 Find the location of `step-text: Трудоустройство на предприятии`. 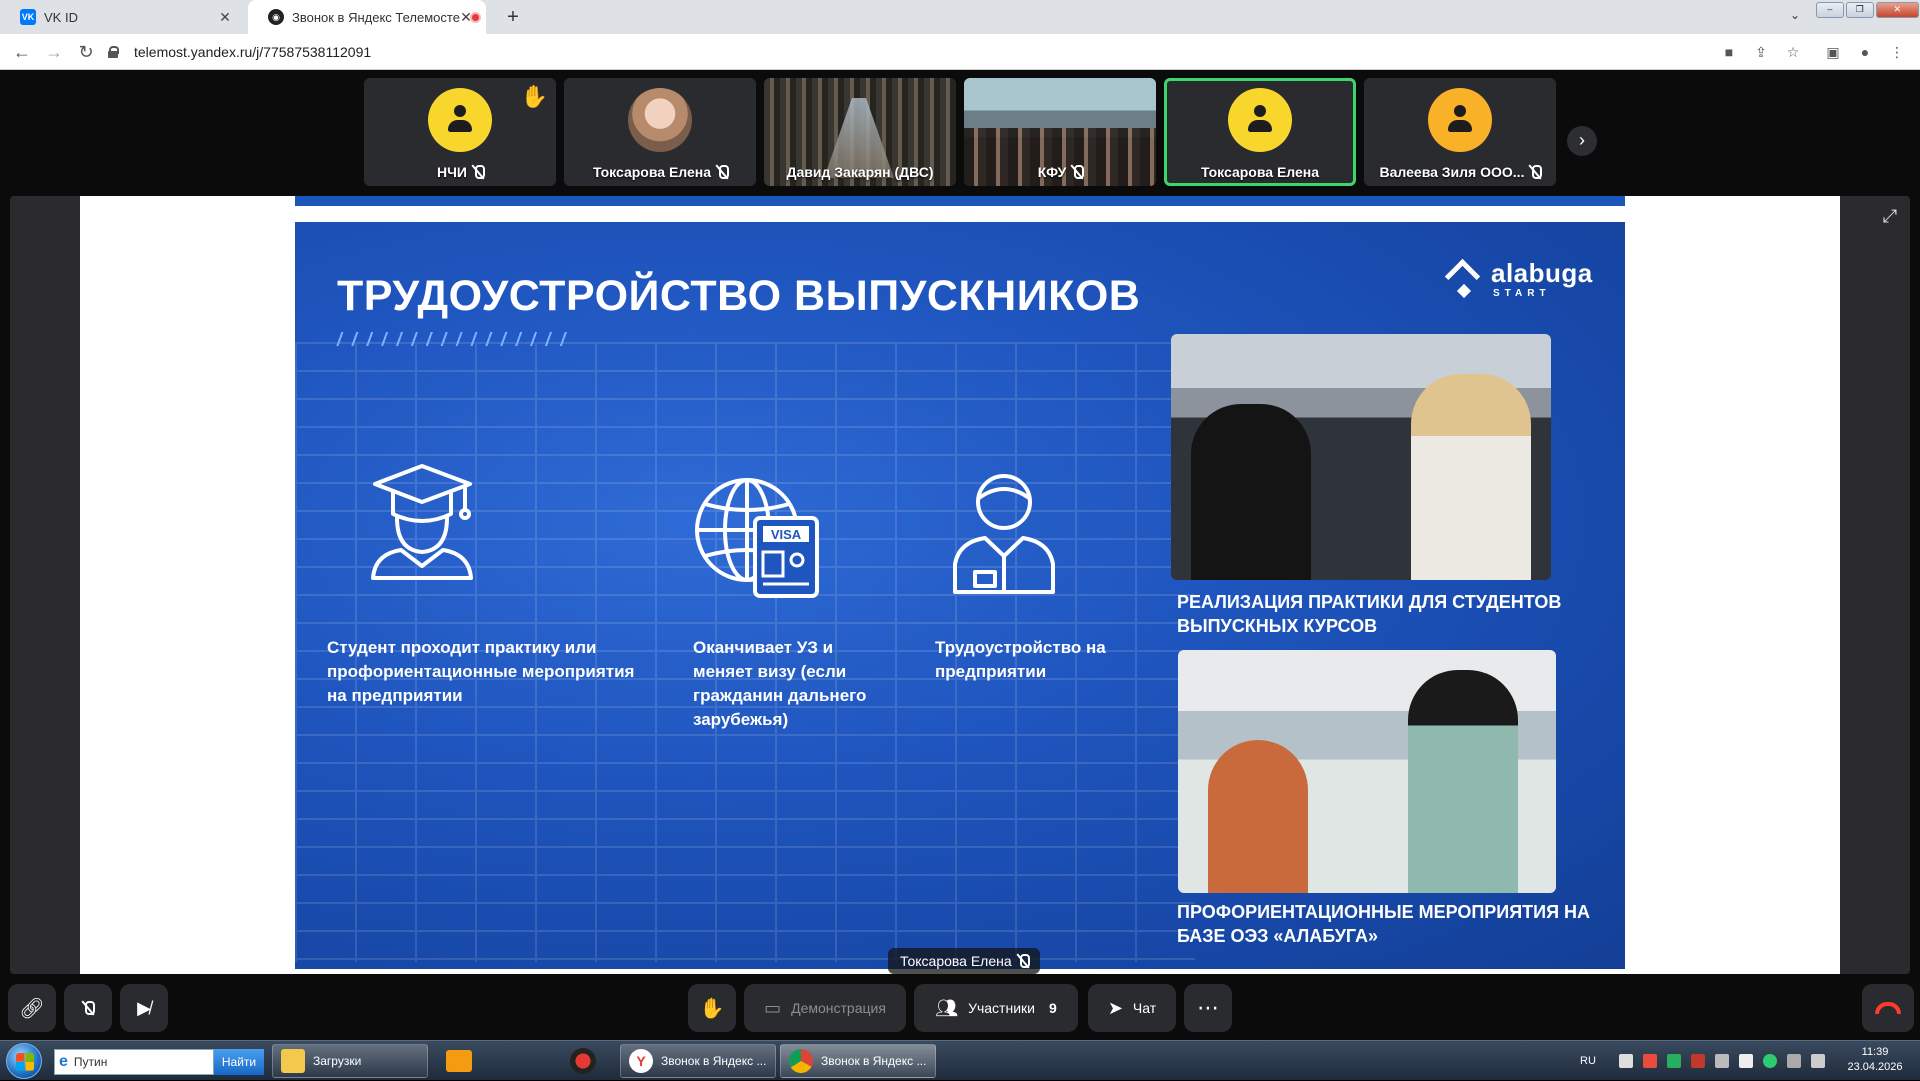

step-text: Трудоустройство на предприятии is located at coordinates (1020, 659).